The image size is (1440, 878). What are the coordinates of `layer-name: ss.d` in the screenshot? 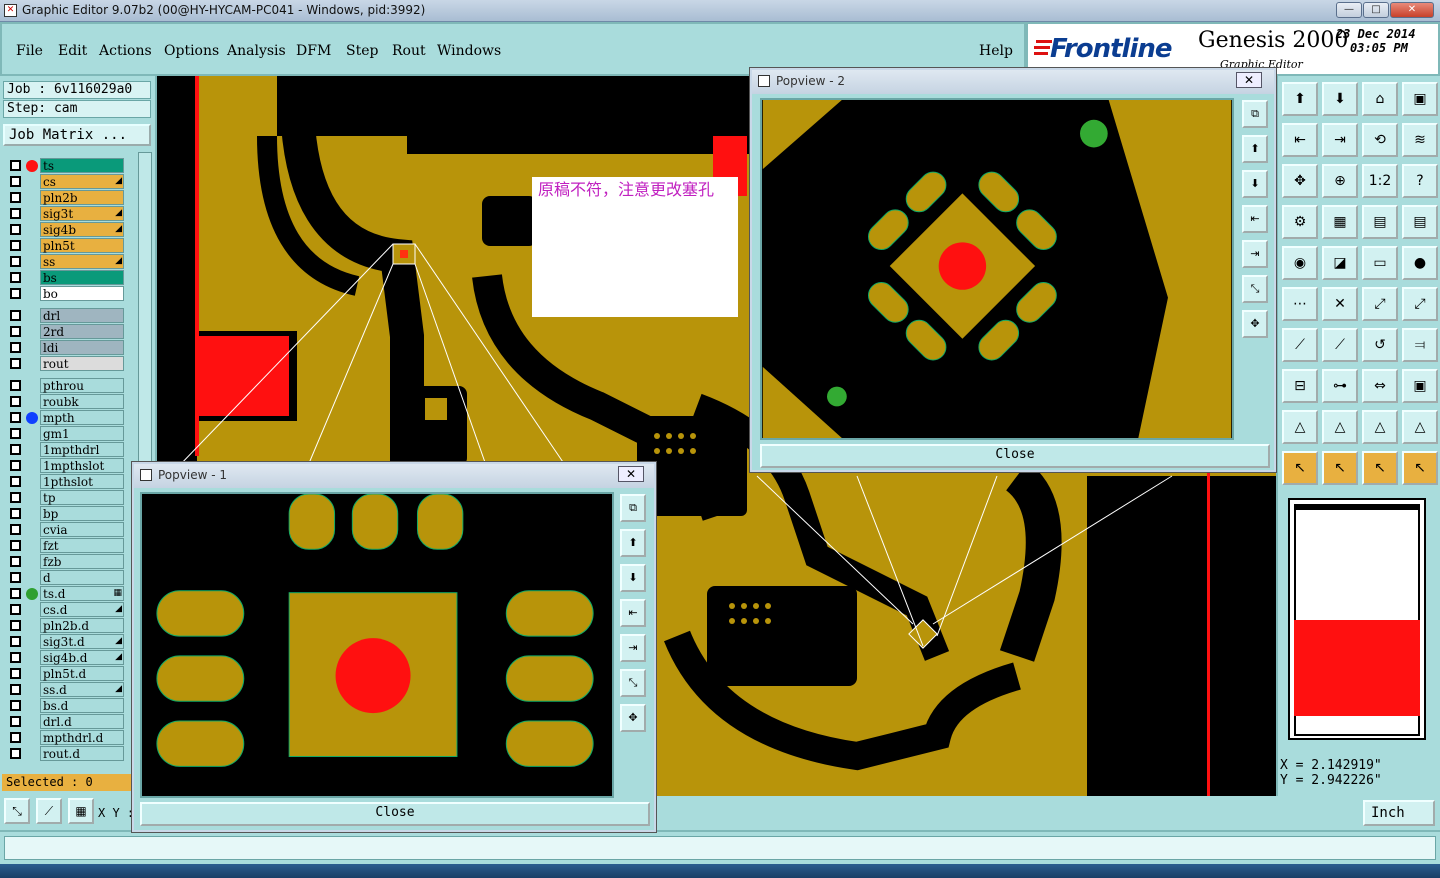 It's located at (82, 689).